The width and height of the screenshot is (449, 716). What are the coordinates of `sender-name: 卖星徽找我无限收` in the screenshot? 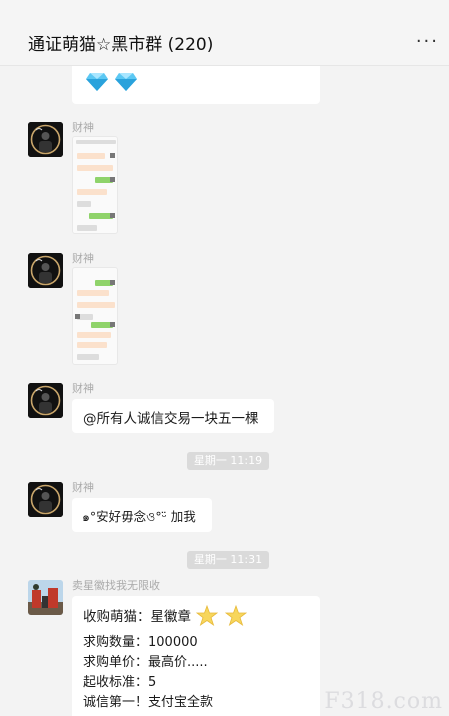 It's located at (116, 585).